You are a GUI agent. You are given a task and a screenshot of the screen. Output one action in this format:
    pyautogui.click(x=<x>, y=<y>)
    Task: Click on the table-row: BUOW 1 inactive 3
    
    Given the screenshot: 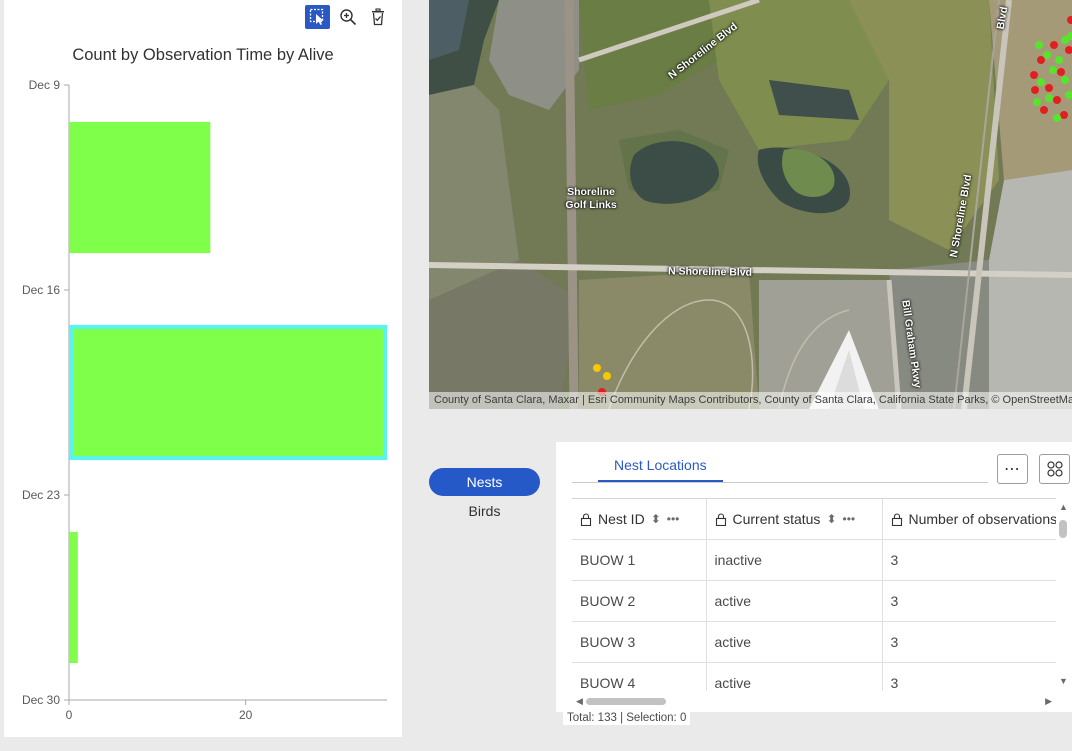 What is the action you would take?
    pyautogui.click(x=814, y=560)
    